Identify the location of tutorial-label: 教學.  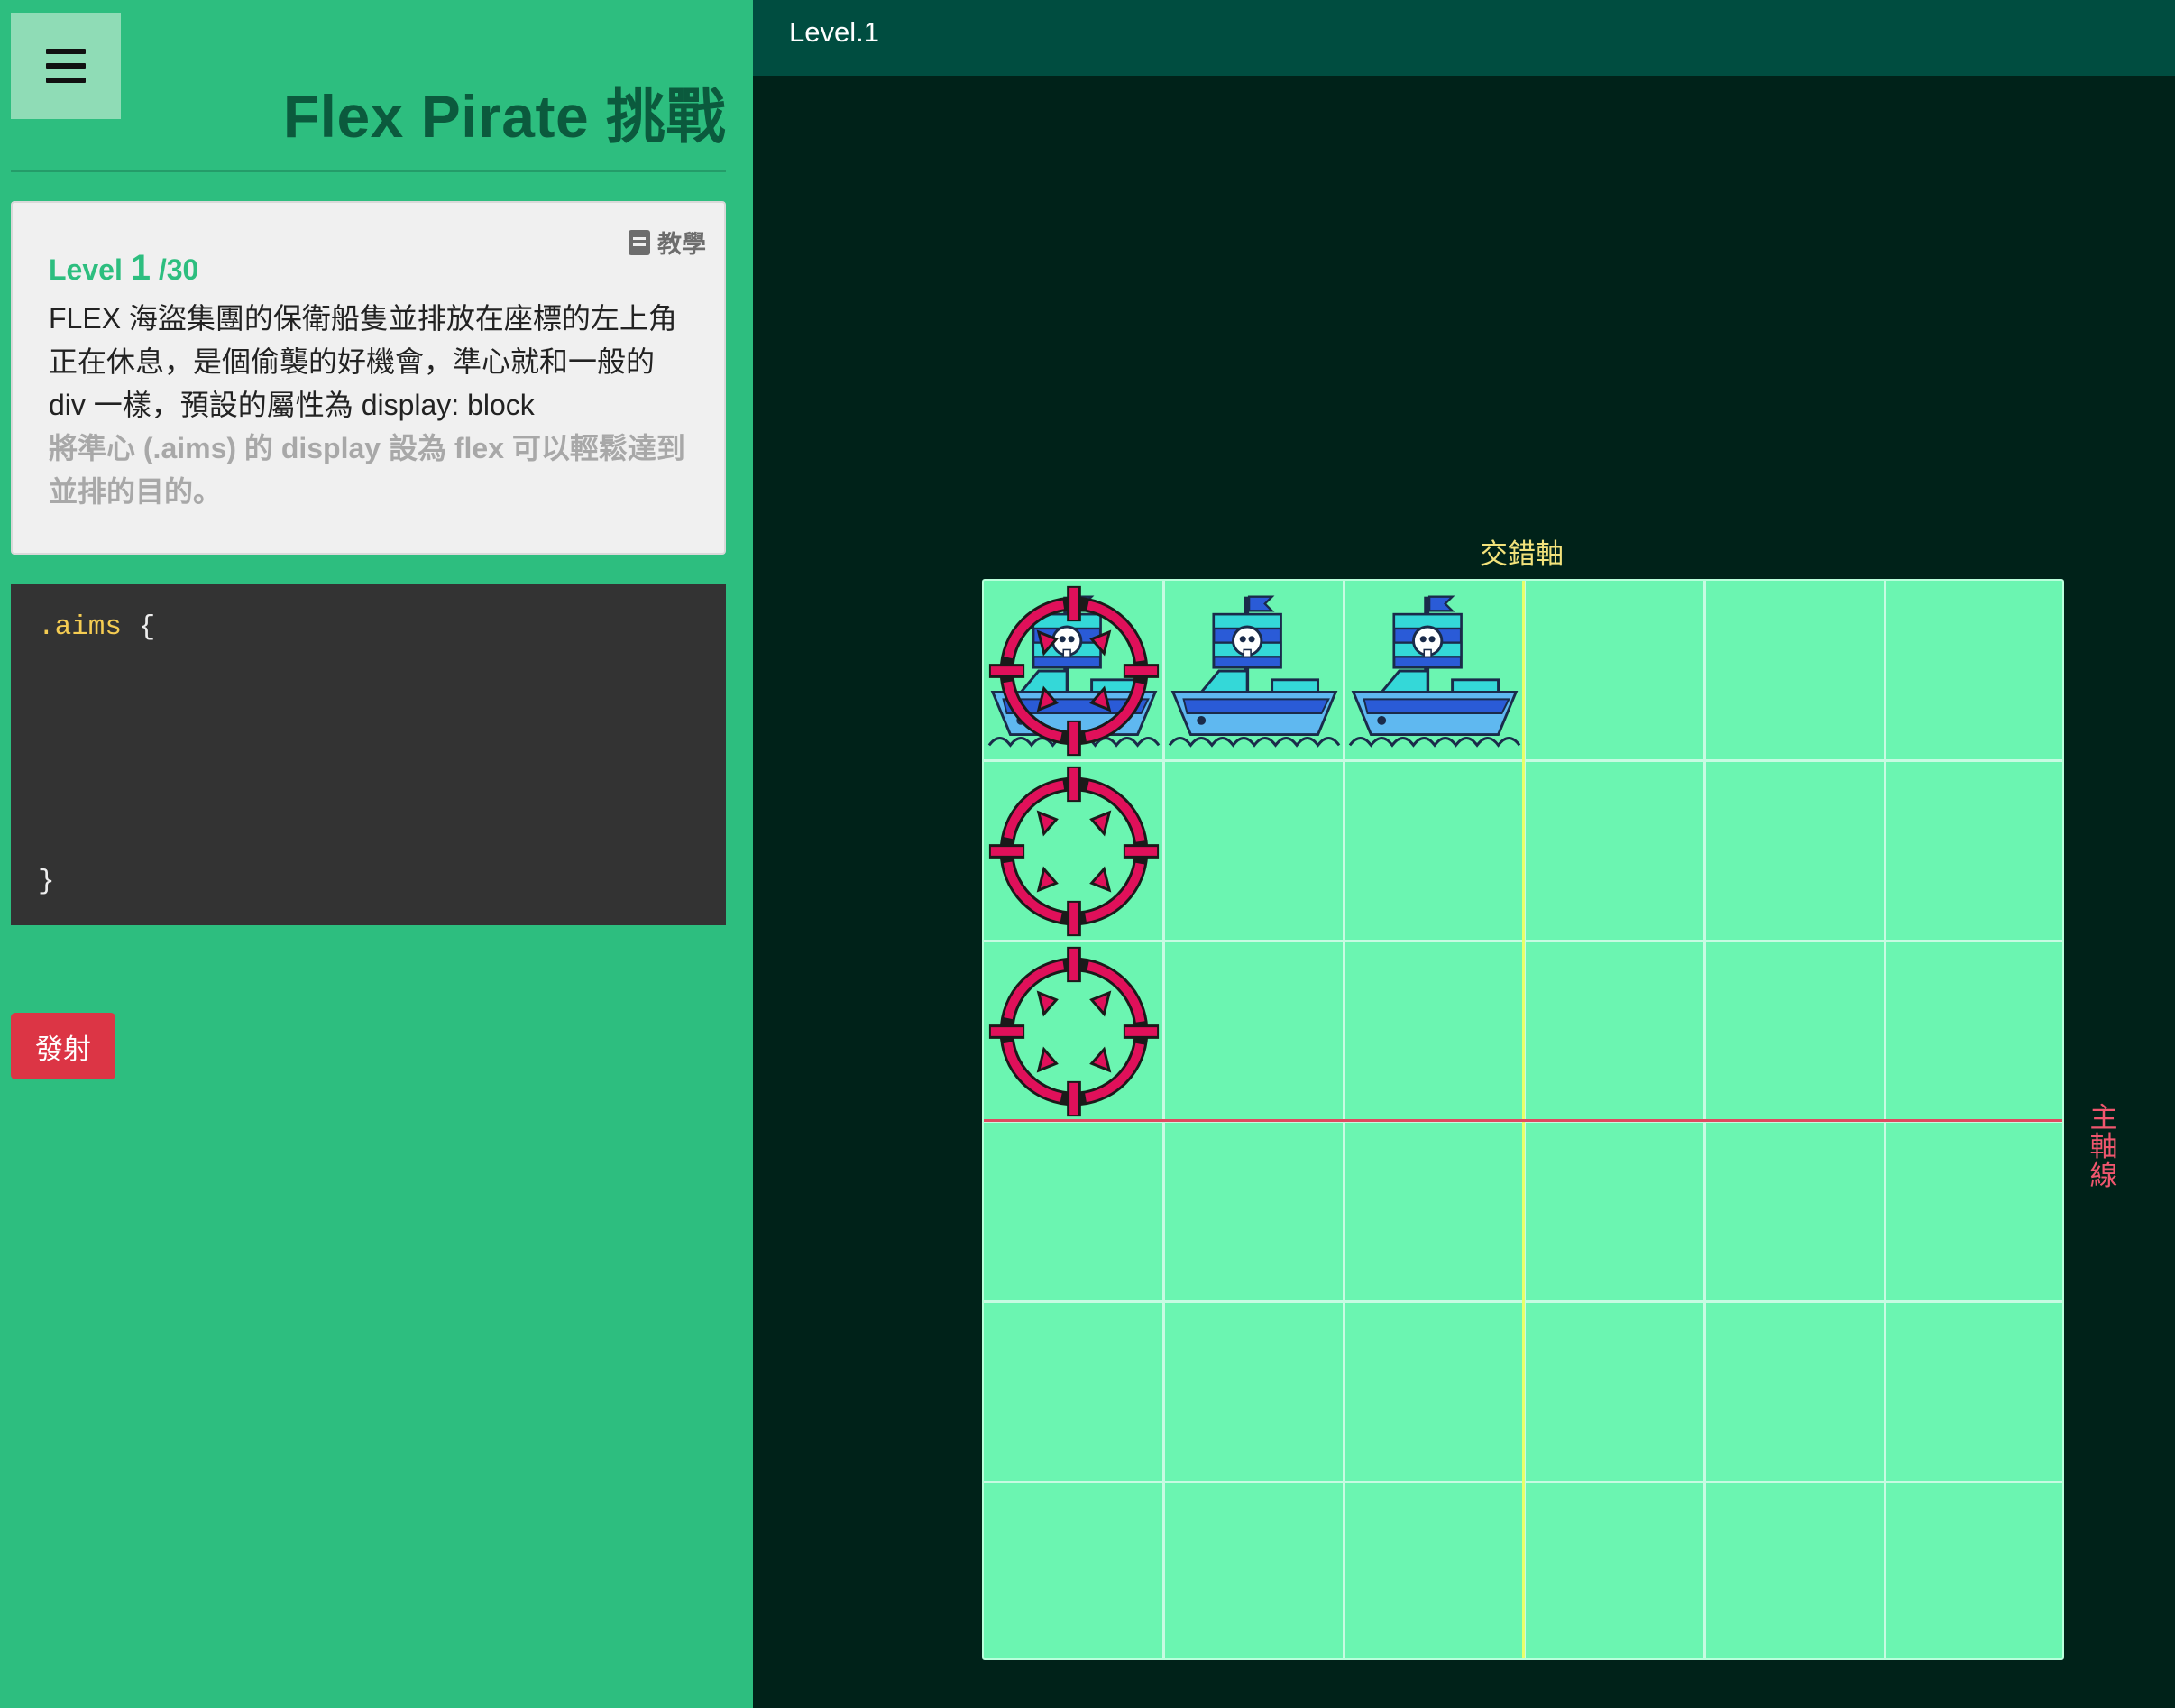
(681, 244).